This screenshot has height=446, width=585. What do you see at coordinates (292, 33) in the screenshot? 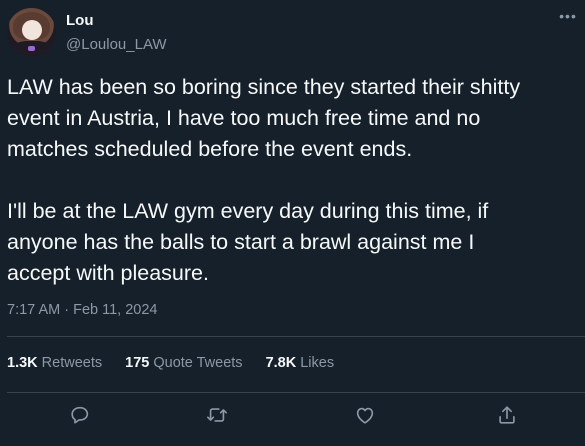
I see `tweet-header: Lou @Loulou_LAW •••` at bounding box center [292, 33].